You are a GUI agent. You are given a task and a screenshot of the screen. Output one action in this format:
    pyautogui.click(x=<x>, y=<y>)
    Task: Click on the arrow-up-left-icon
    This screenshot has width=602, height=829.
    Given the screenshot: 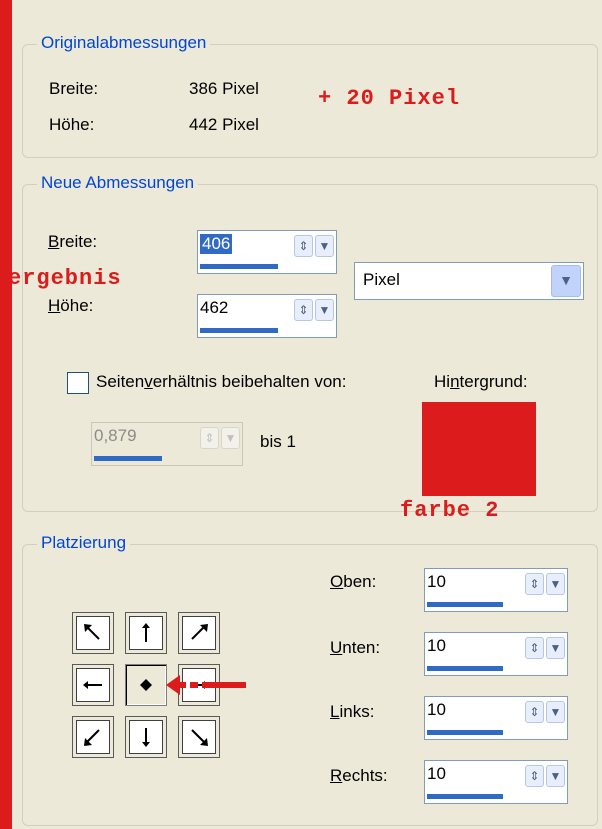 What is the action you would take?
    pyautogui.click(x=92, y=632)
    